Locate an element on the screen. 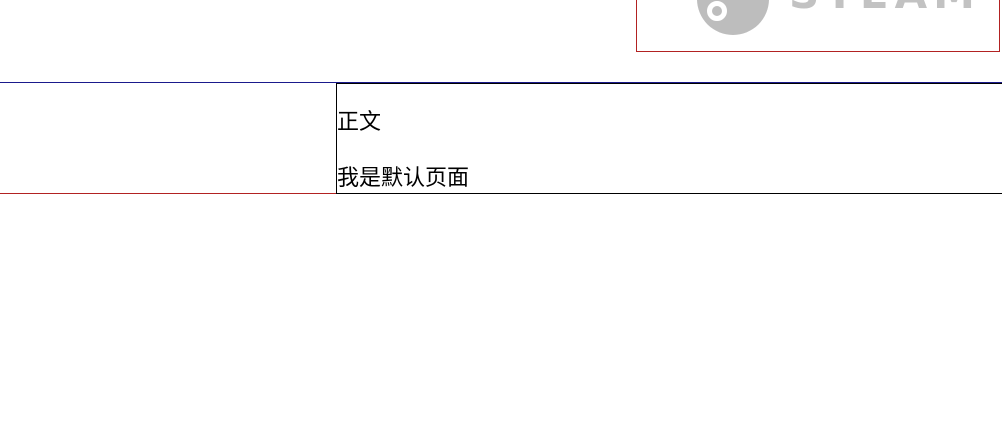 This screenshot has width=1002, height=432. steam-logo-icon is located at coordinates (733, 17).